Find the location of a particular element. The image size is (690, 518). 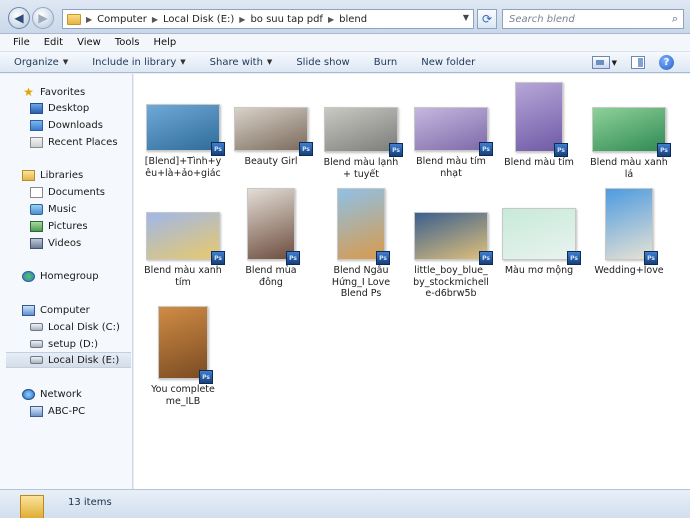

file-name: Màu mơ mộng is located at coordinates (539, 270).